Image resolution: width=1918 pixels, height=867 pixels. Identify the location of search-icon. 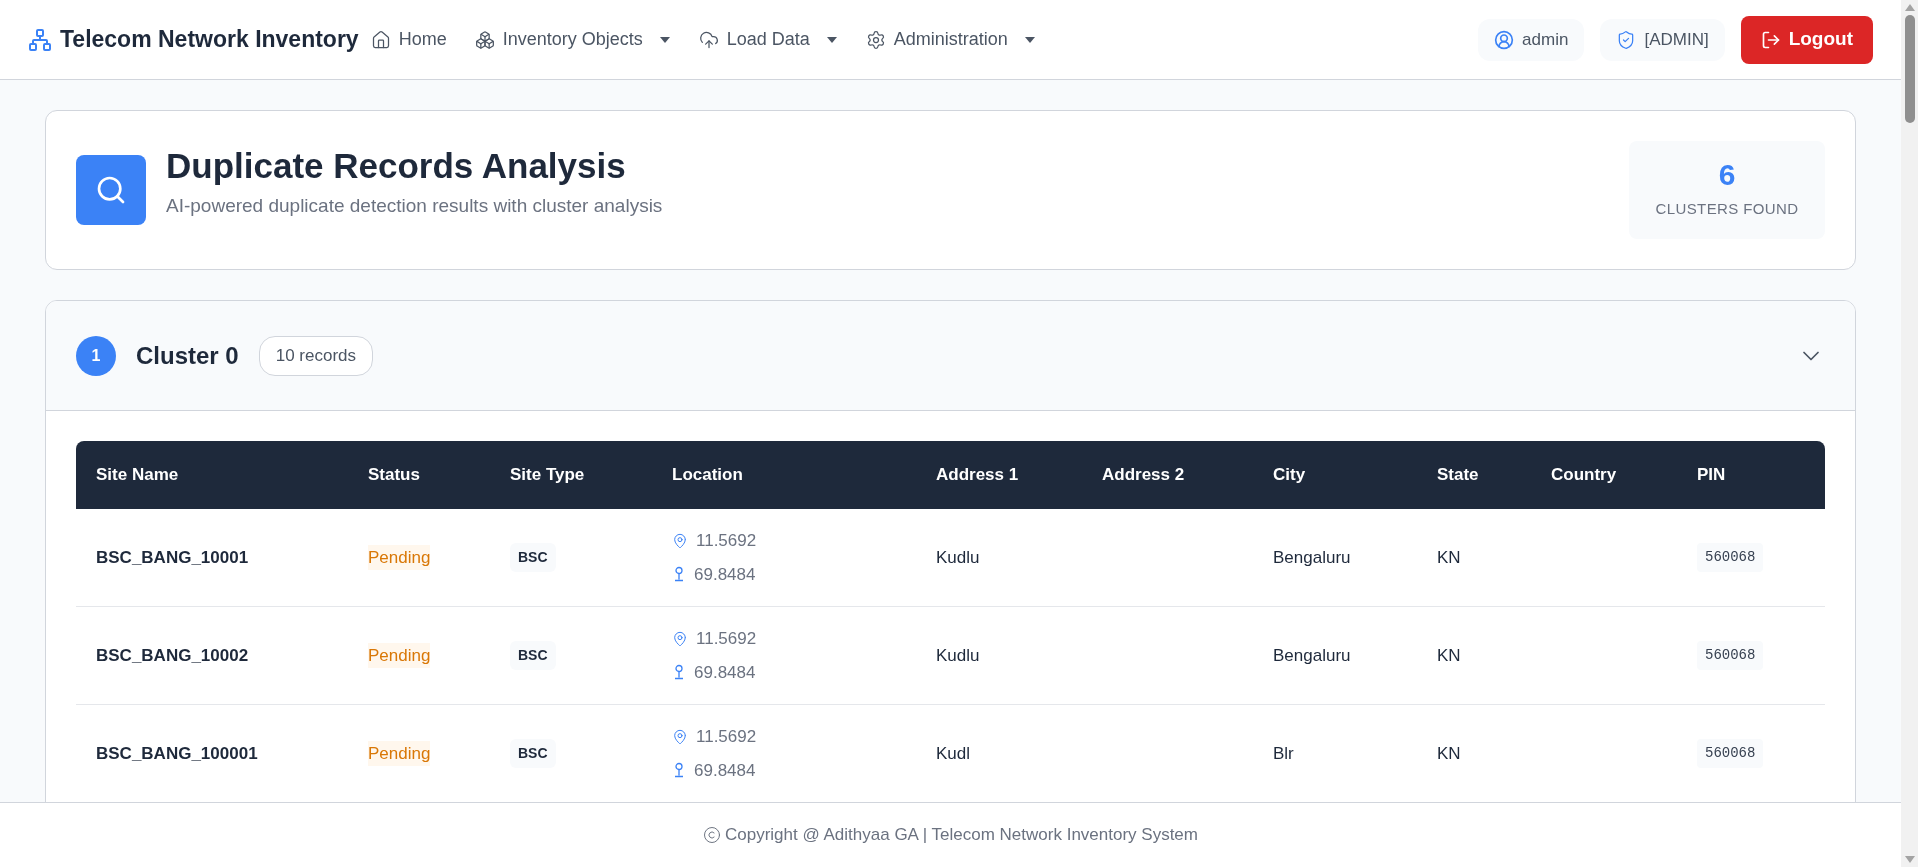
(111, 190).